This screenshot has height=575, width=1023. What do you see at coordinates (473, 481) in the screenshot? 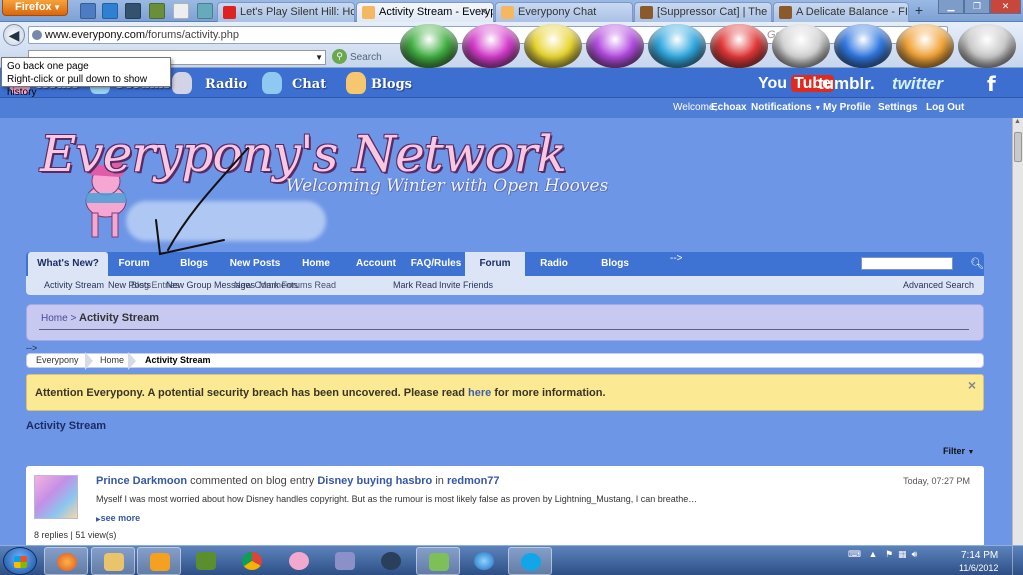
I see `blog-owner-link: redmon77` at bounding box center [473, 481].